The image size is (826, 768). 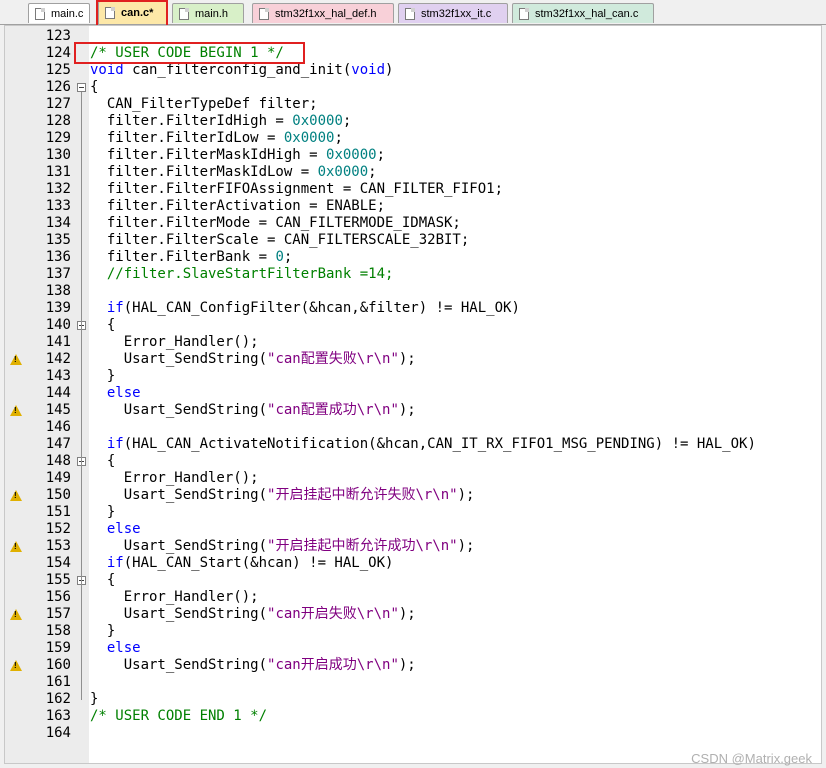 What do you see at coordinates (253, 665) in the screenshot?
I see `code-text: Usart_SendString("can开启成功\r\n");` at bounding box center [253, 665].